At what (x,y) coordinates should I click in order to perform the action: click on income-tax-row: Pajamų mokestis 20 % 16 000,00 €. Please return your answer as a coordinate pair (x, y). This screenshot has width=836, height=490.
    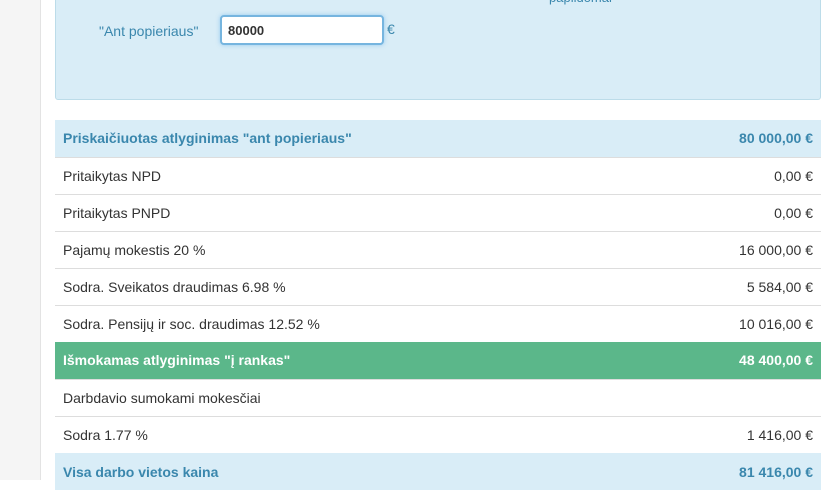
    Looking at the image, I should click on (438, 249).